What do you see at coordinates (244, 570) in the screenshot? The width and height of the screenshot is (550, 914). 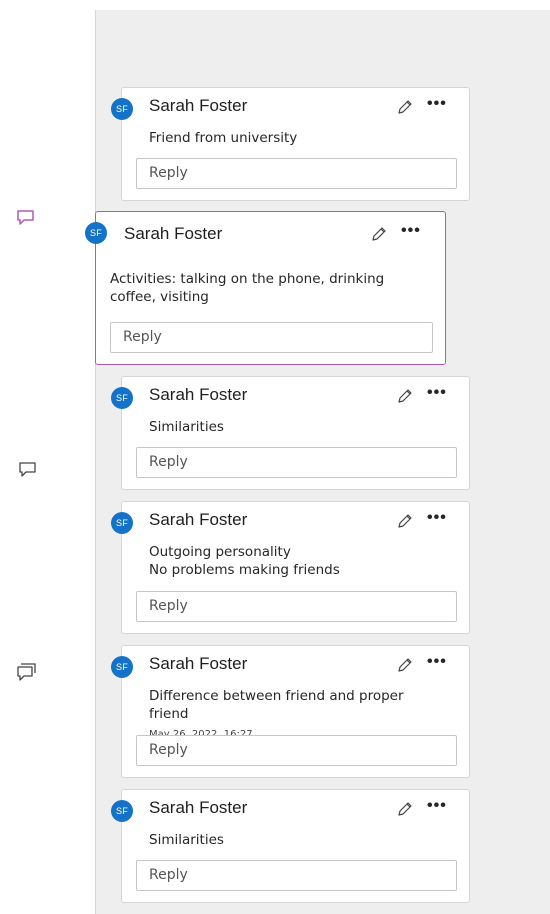 I see `comment-text-line: No problems making friends` at bounding box center [244, 570].